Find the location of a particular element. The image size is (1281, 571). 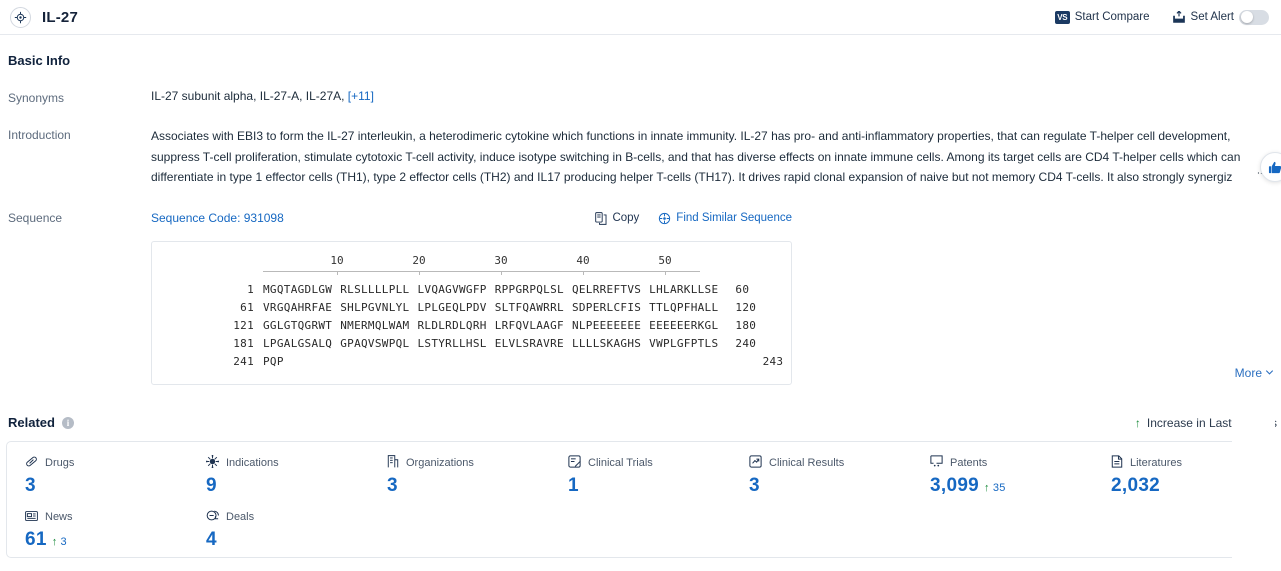

stat-value-number: 61 is located at coordinates (36, 539).